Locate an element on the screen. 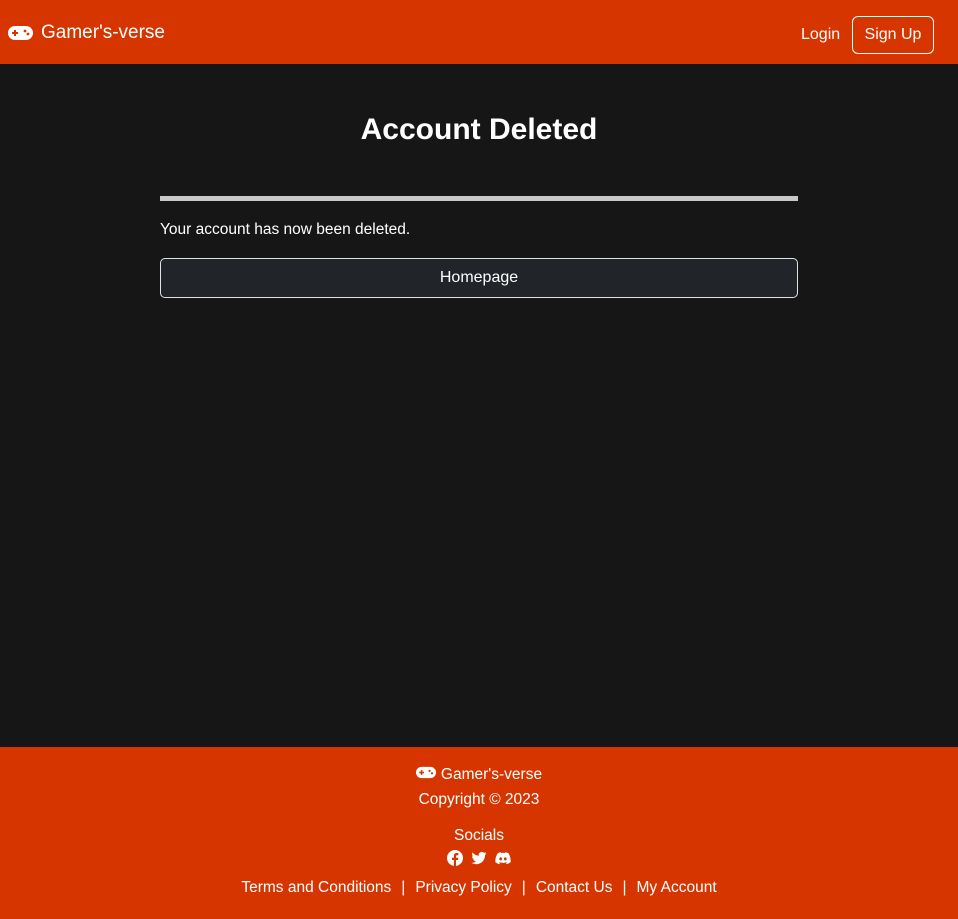 Image resolution: width=958 pixels, height=919 pixels. terms-link: Terms and Conditions is located at coordinates (316, 888).